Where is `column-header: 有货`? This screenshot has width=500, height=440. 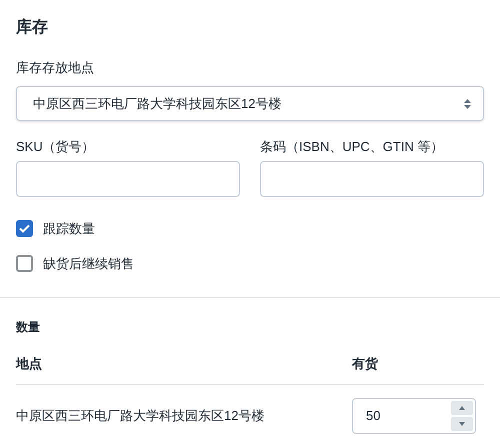 column-header: 有货 is located at coordinates (365, 364).